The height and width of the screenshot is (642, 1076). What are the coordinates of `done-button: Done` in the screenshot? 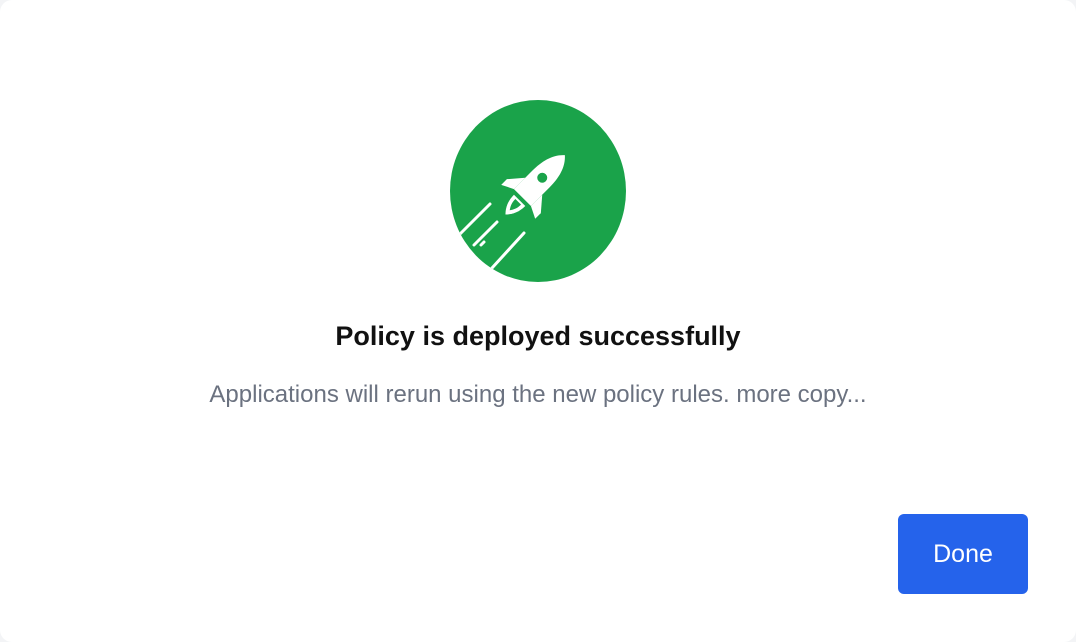 It's located at (963, 554).